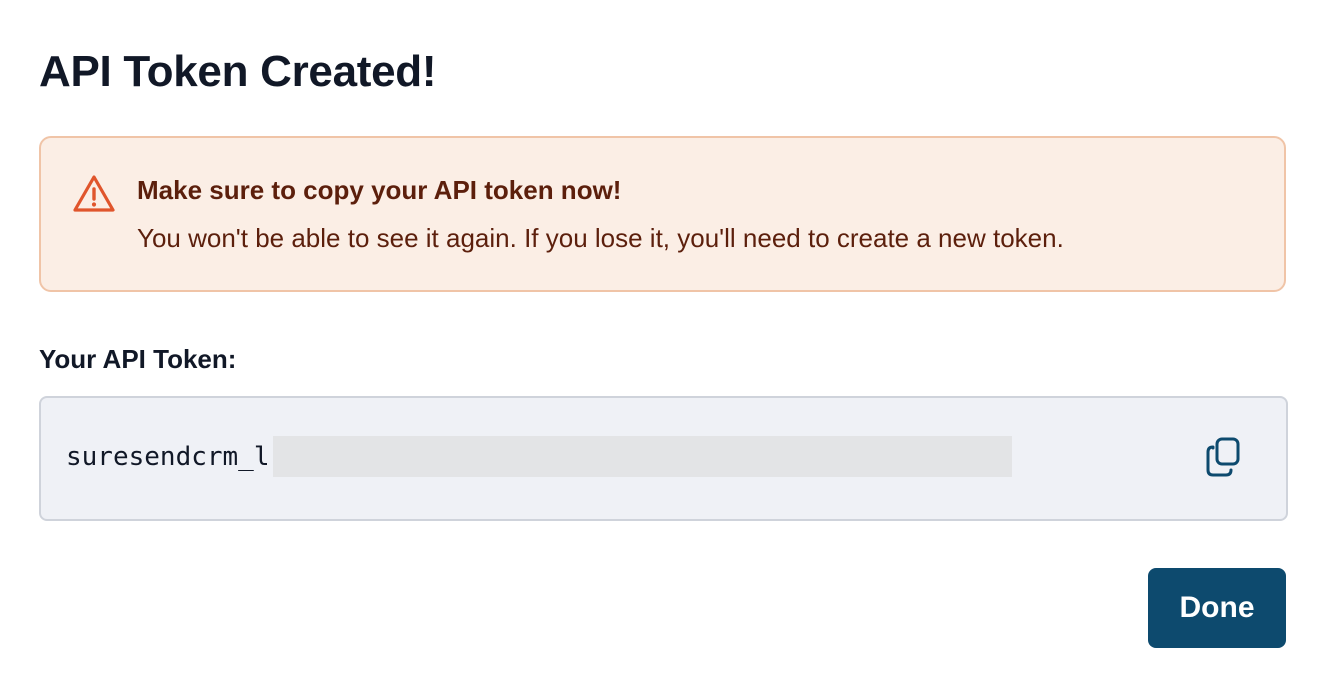 The width and height of the screenshot is (1327, 686). What do you see at coordinates (642, 456) in the screenshot?
I see `token-redaction-block` at bounding box center [642, 456].